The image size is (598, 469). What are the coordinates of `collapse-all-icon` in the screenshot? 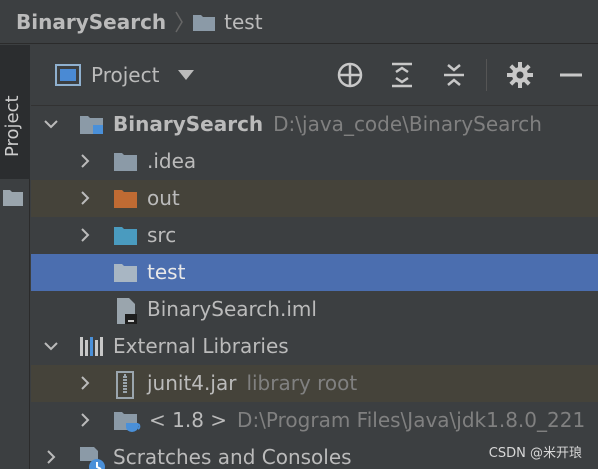 It's located at (454, 75).